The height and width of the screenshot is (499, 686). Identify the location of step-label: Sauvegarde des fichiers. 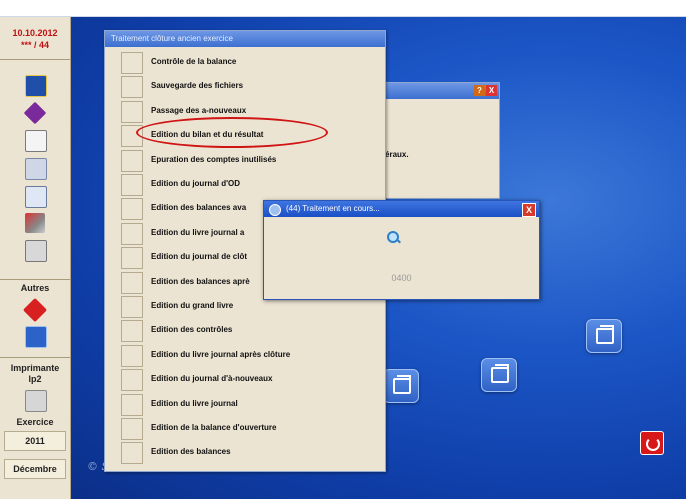
(197, 86).